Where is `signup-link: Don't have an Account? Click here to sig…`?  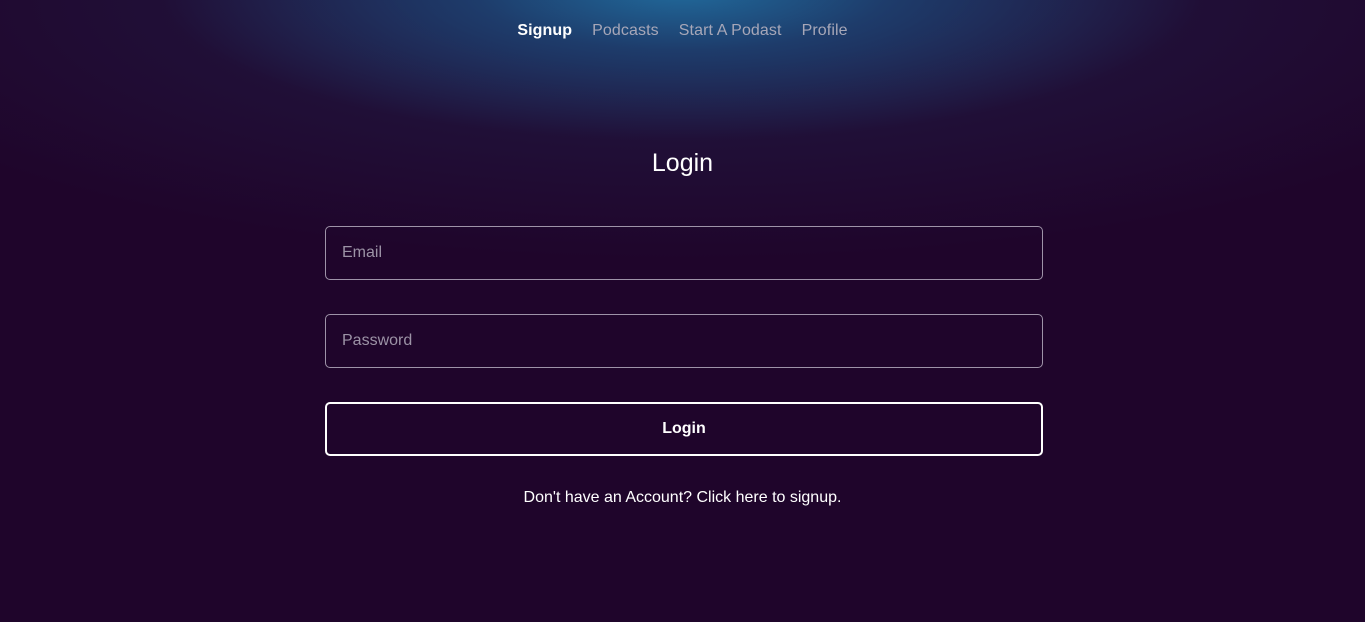
signup-link: Don't have an Account? Click here to sig… is located at coordinates (682, 498).